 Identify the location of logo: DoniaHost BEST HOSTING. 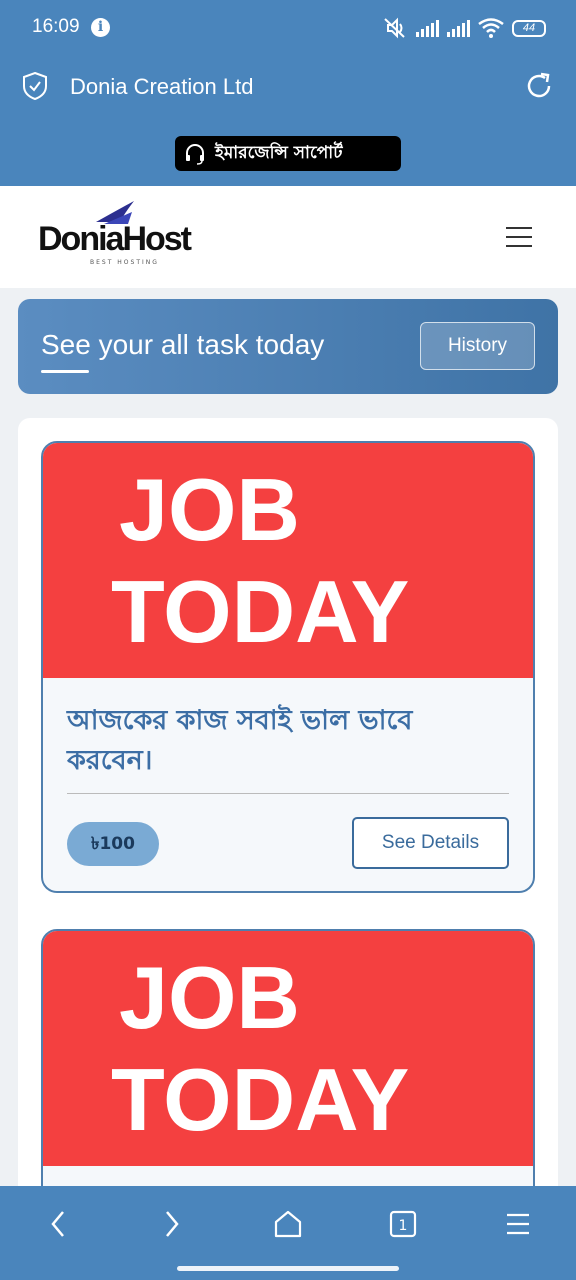
(128, 235).